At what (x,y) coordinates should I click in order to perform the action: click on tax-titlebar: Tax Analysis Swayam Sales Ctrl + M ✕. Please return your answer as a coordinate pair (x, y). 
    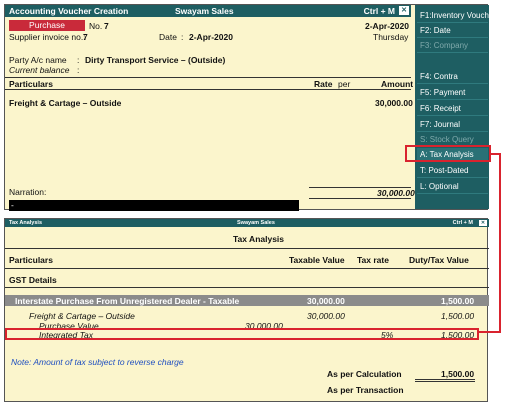
    Looking at the image, I should click on (247, 223).